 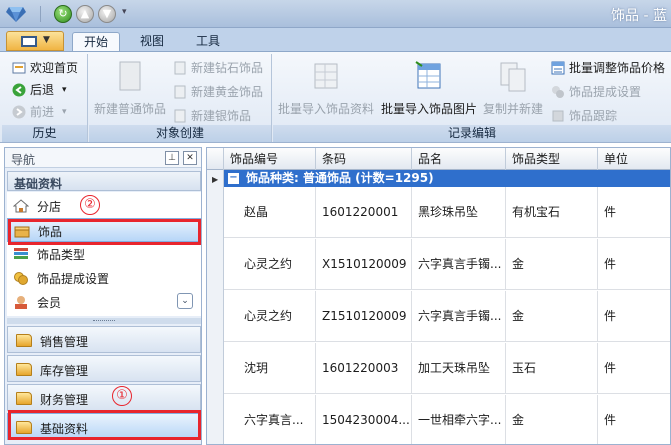 I want to click on module-sales: 销售管理, so click(x=104, y=339).